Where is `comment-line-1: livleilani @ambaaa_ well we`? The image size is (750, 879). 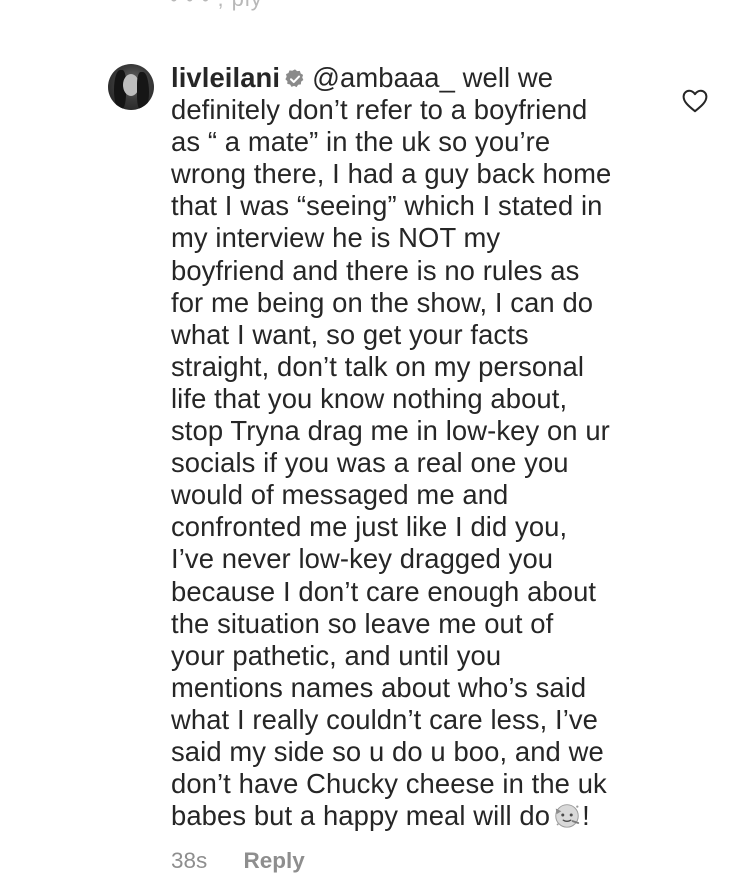 comment-line-1: livleilani @ambaaa_ well we is located at coordinates (408, 78).